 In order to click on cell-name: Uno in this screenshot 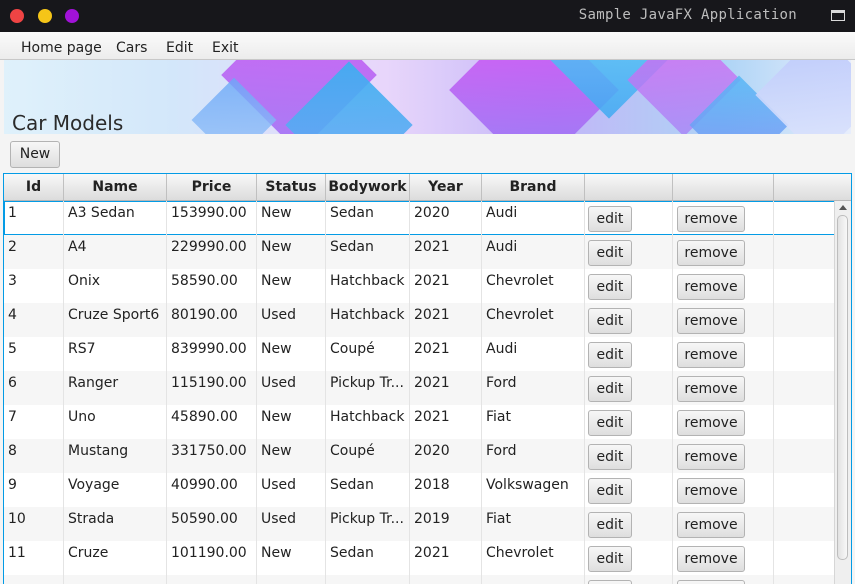, I will do `click(115, 422)`.